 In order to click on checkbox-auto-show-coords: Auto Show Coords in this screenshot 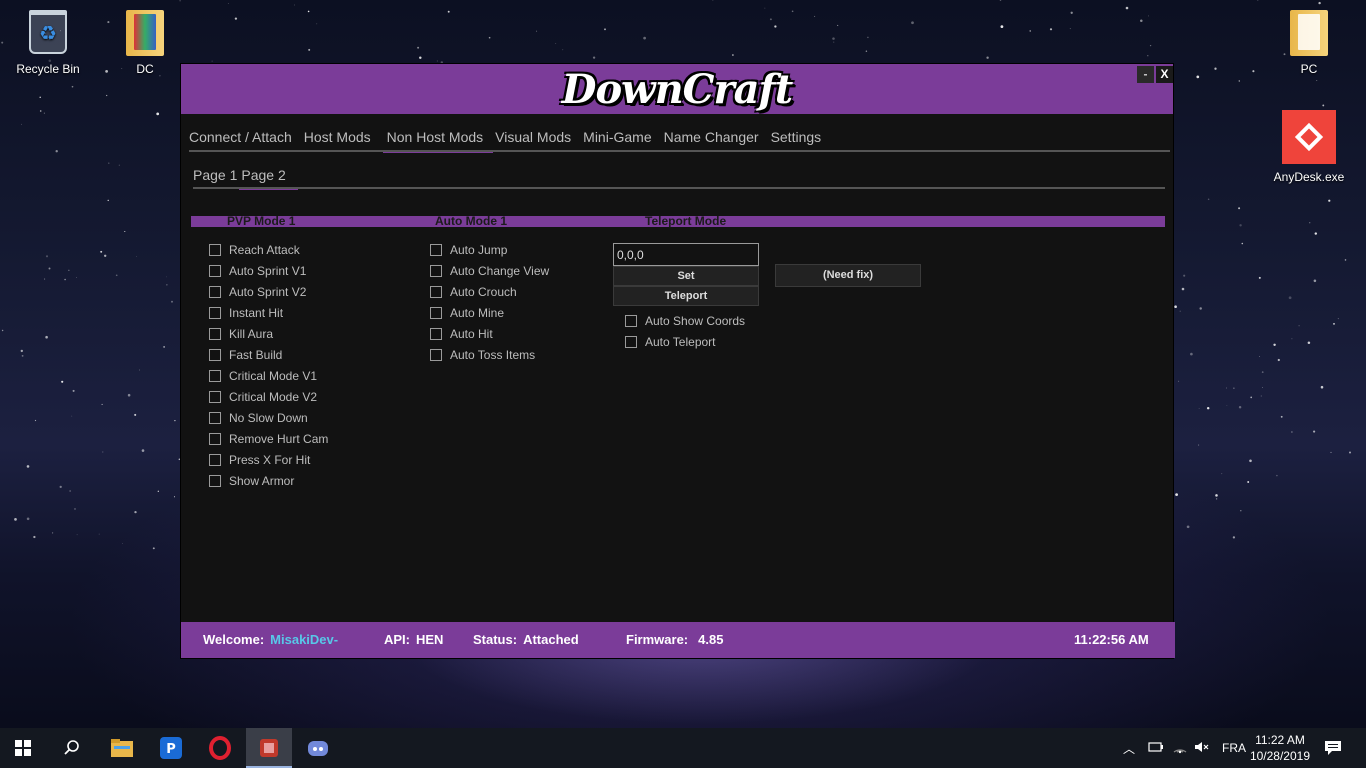, I will do `click(685, 321)`.